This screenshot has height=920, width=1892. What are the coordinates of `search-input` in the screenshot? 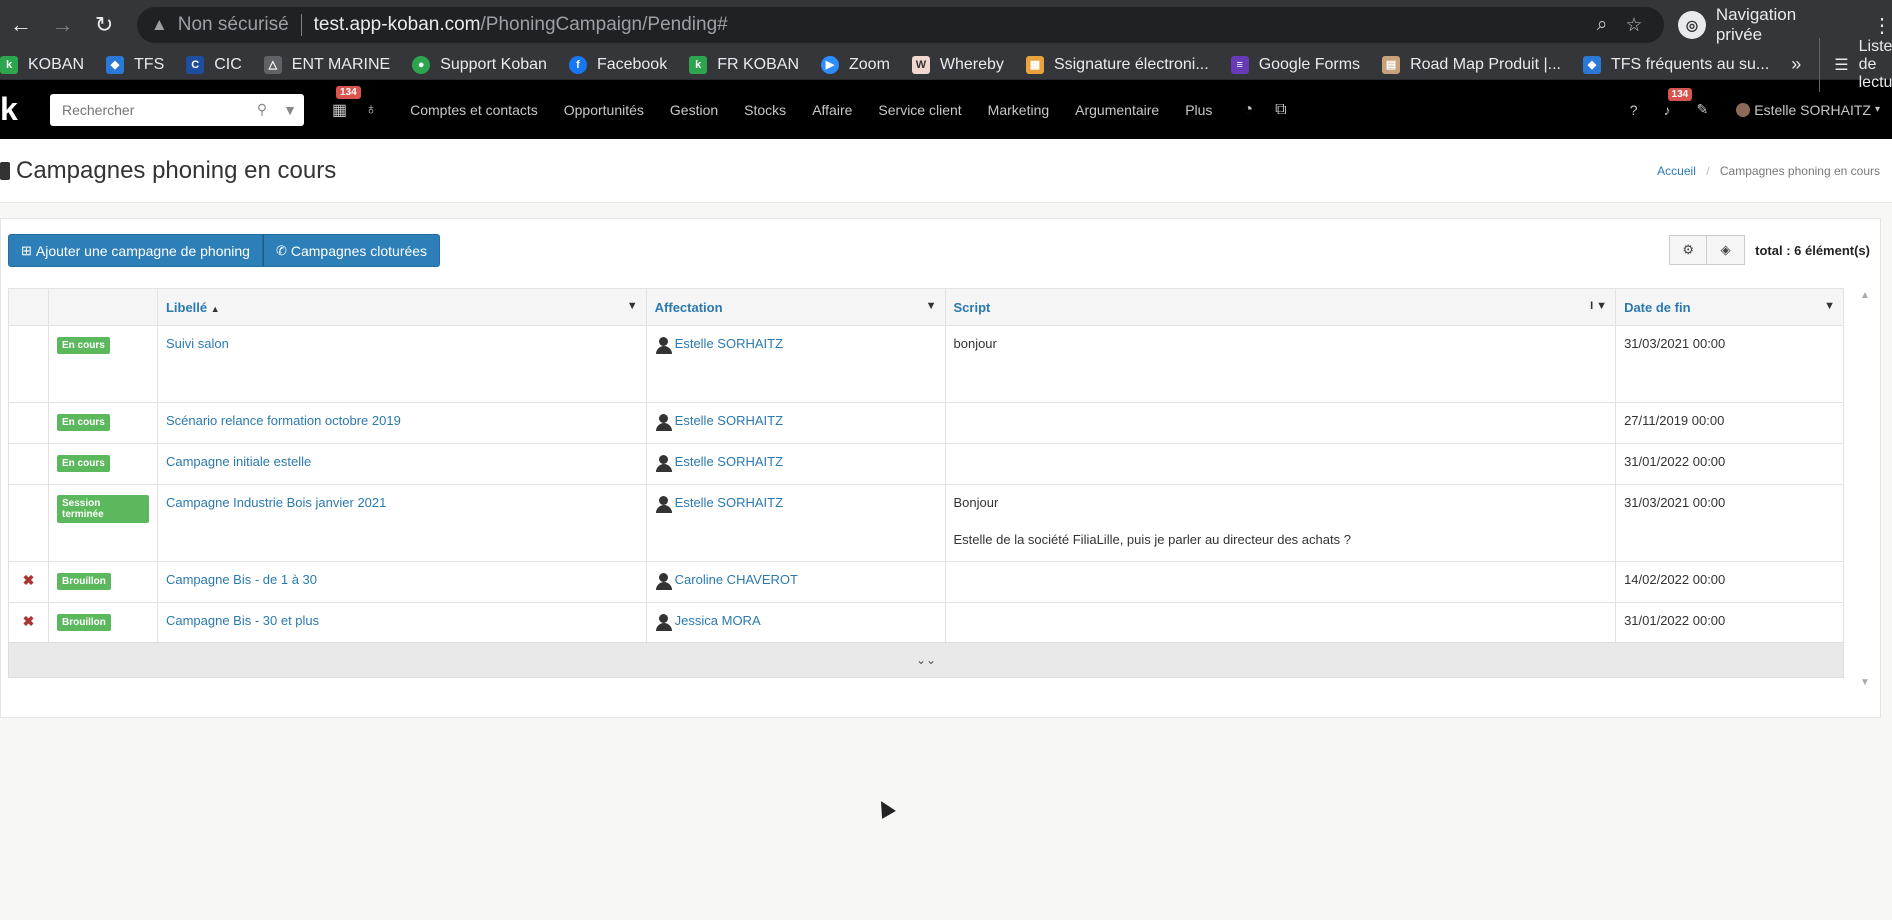 It's located at (155, 109).